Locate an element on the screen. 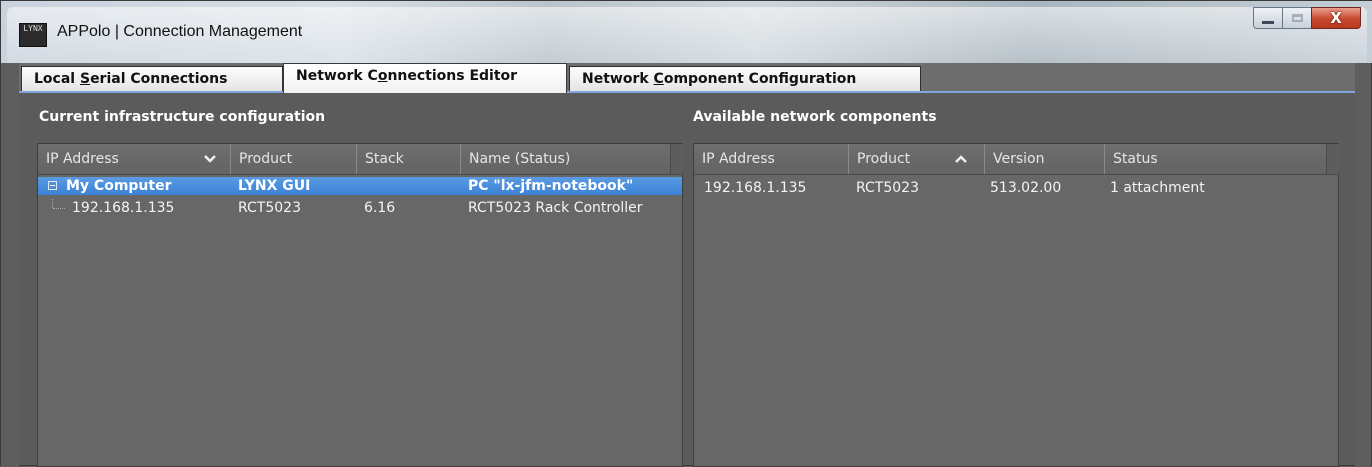 This screenshot has height=467, width=1372. tab-label-part: Local is located at coordinates (57, 79).